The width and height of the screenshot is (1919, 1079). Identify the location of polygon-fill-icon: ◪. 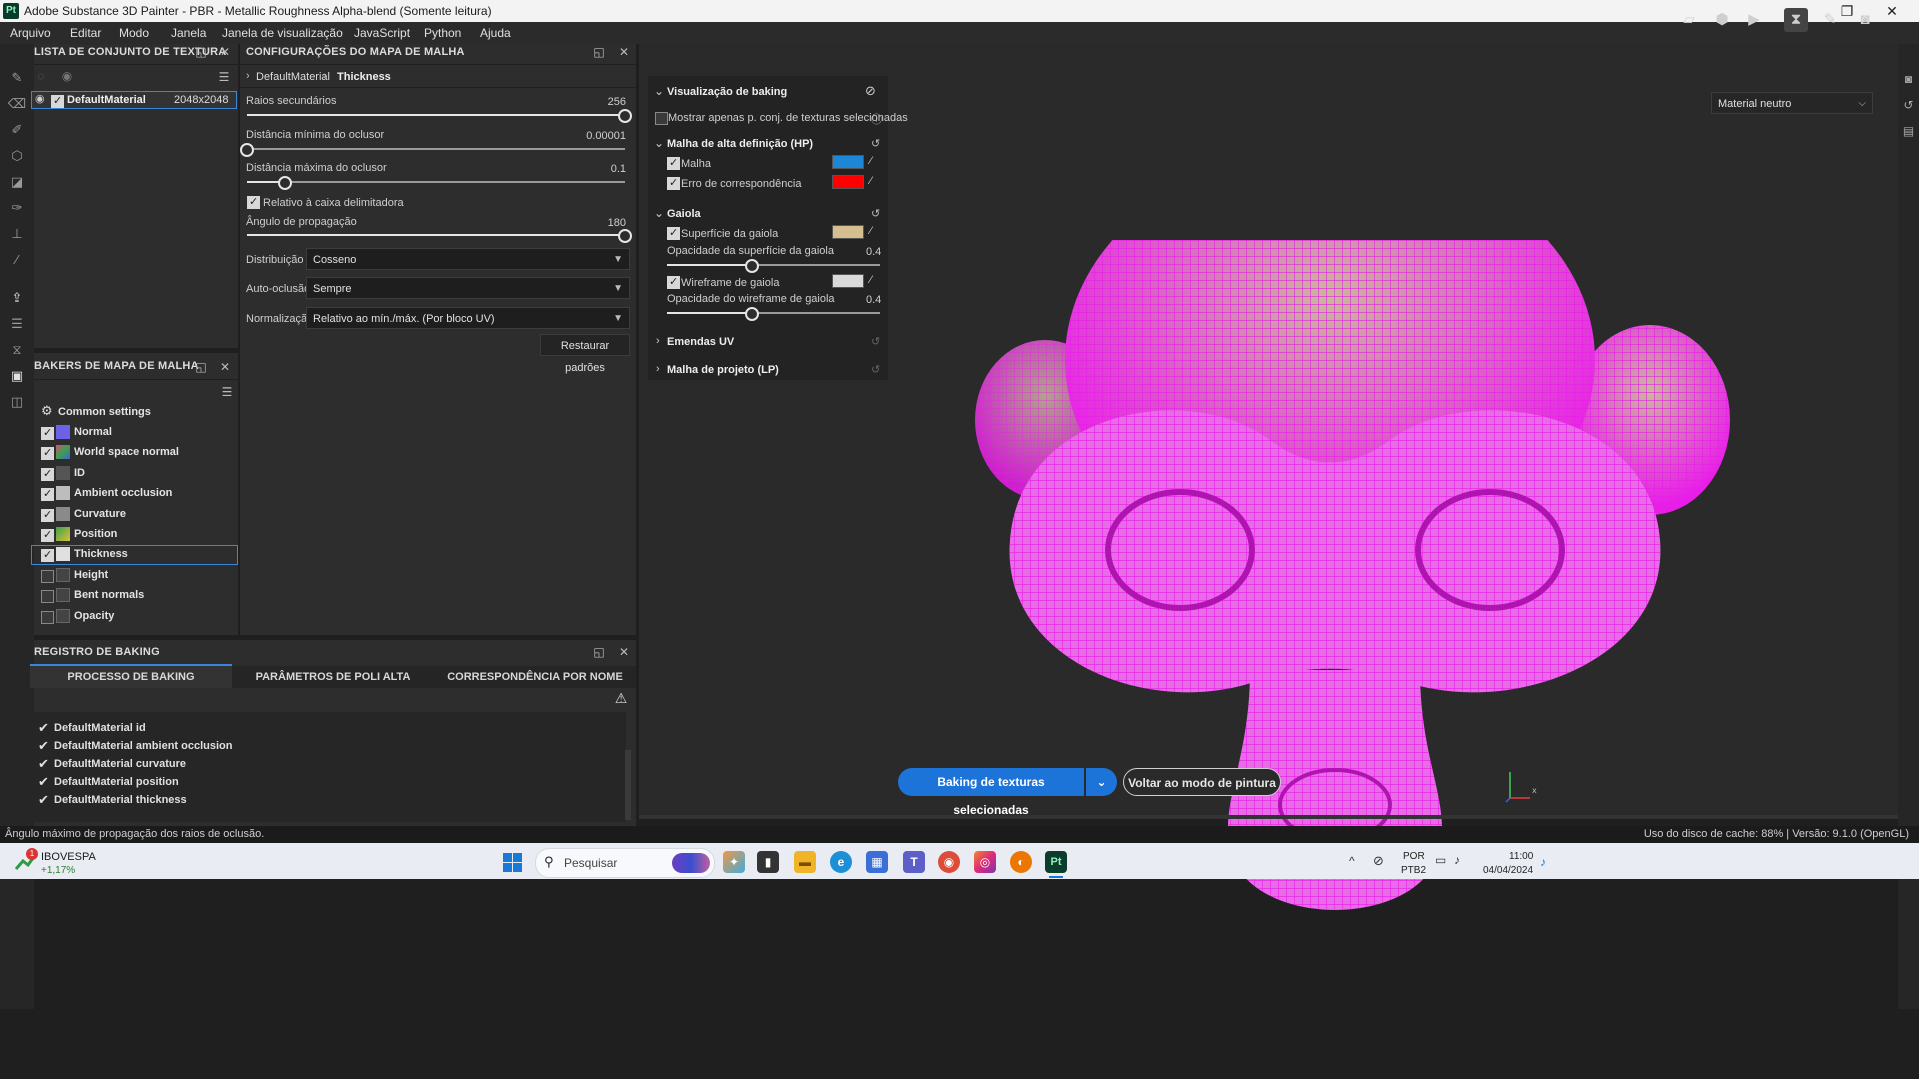
(17, 182).